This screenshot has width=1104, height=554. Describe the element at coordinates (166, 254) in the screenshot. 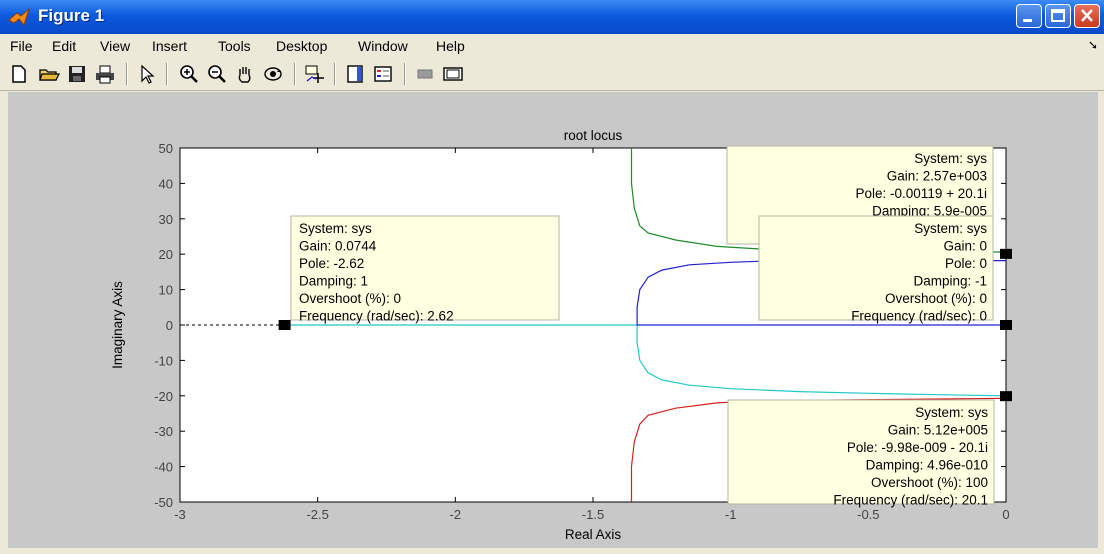

I see `y-tick-label: 20` at that location.